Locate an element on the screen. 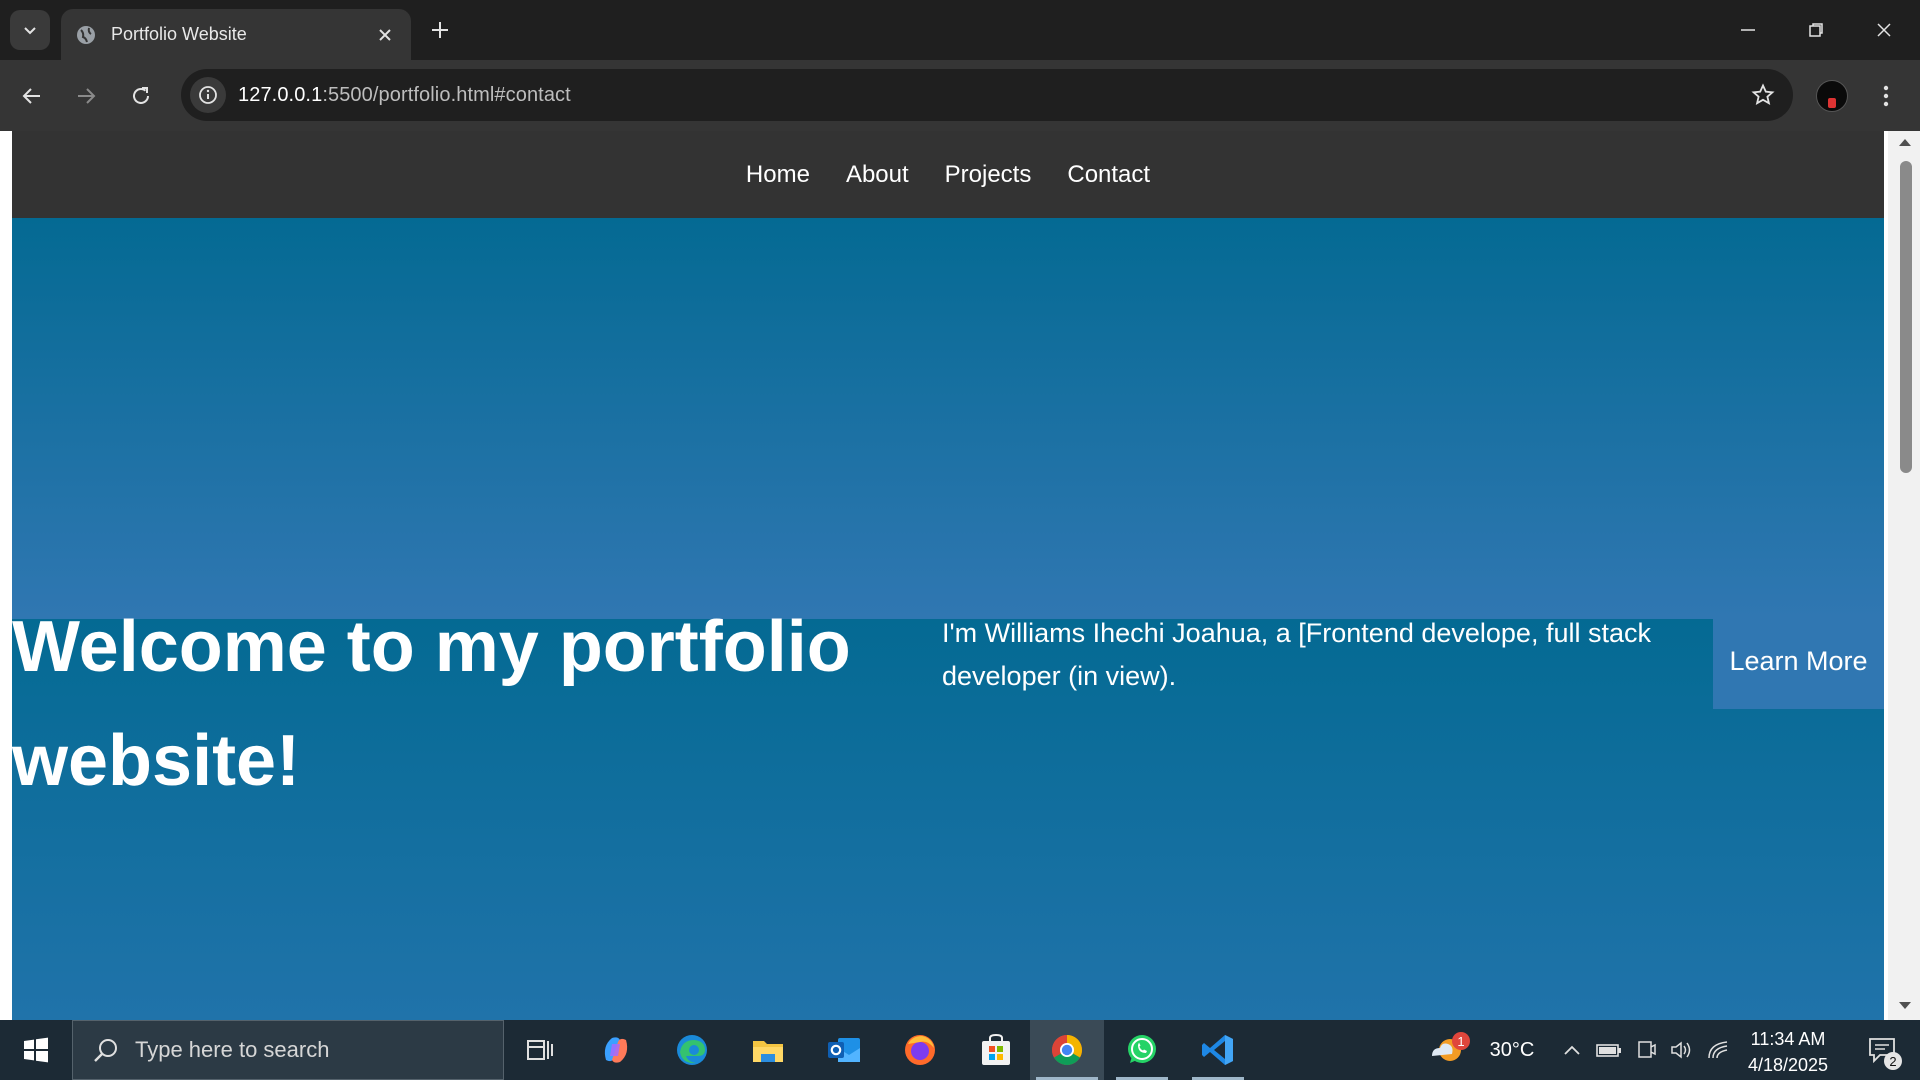  forward-button is located at coordinates (86, 96).